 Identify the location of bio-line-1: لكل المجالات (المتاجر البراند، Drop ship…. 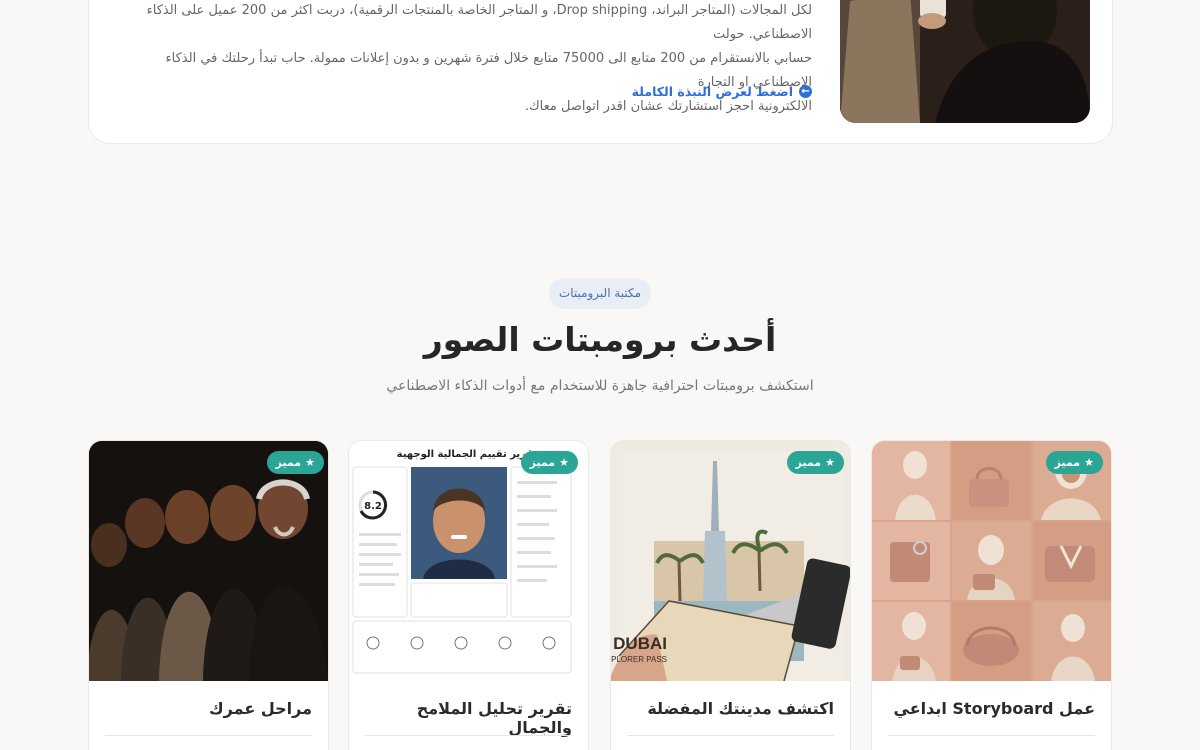
(479, 22).